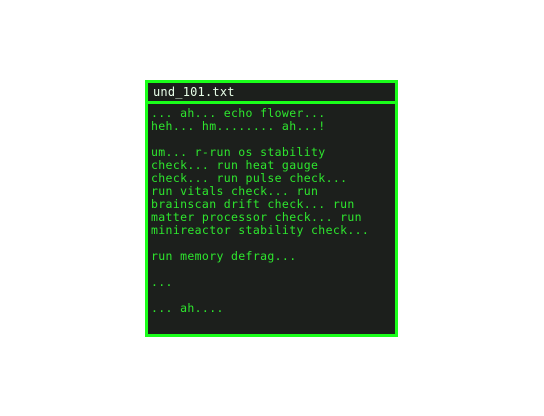 Image resolution: width=544 pixels, height=416 pixels. What do you see at coordinates (273, 269) in the screenshot?
I see `text-line` at bounding box center [273, 269].